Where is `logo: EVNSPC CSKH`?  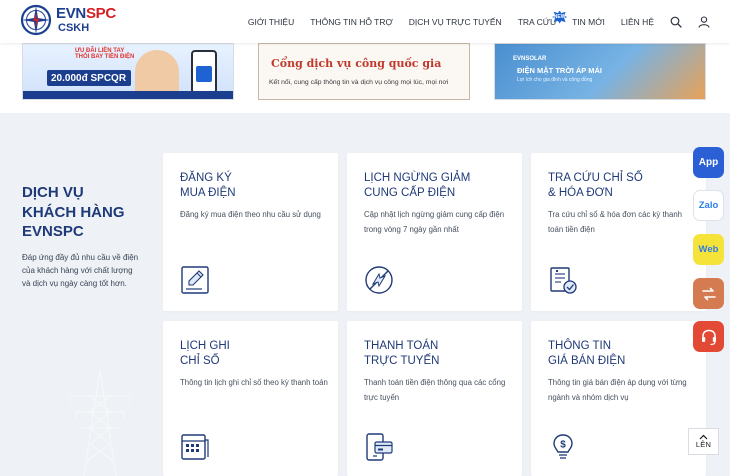
logo: EVNSPC CSKH is located at coordinates (68, 20).